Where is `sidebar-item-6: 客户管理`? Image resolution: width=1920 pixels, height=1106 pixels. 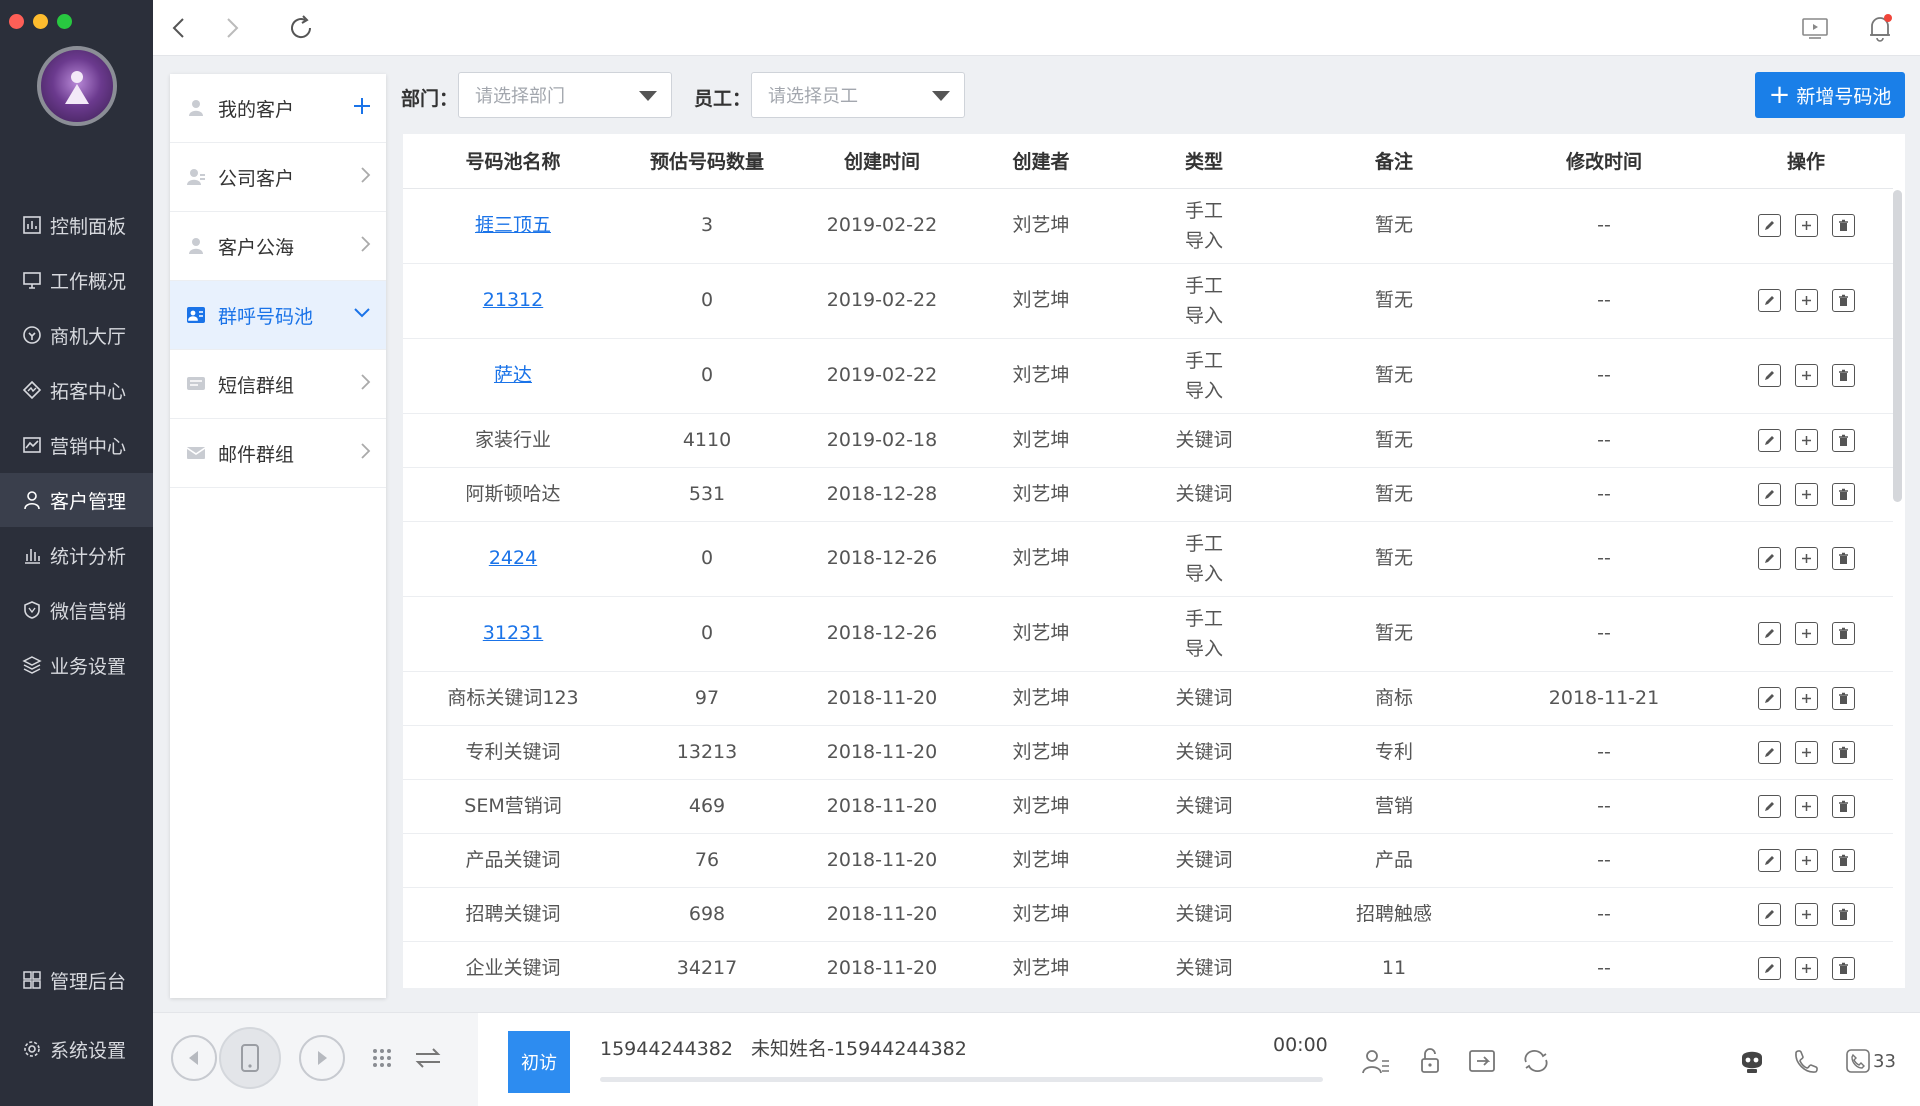
sidebar-item-6: 客户管理 is located at coordinates (76, 500).